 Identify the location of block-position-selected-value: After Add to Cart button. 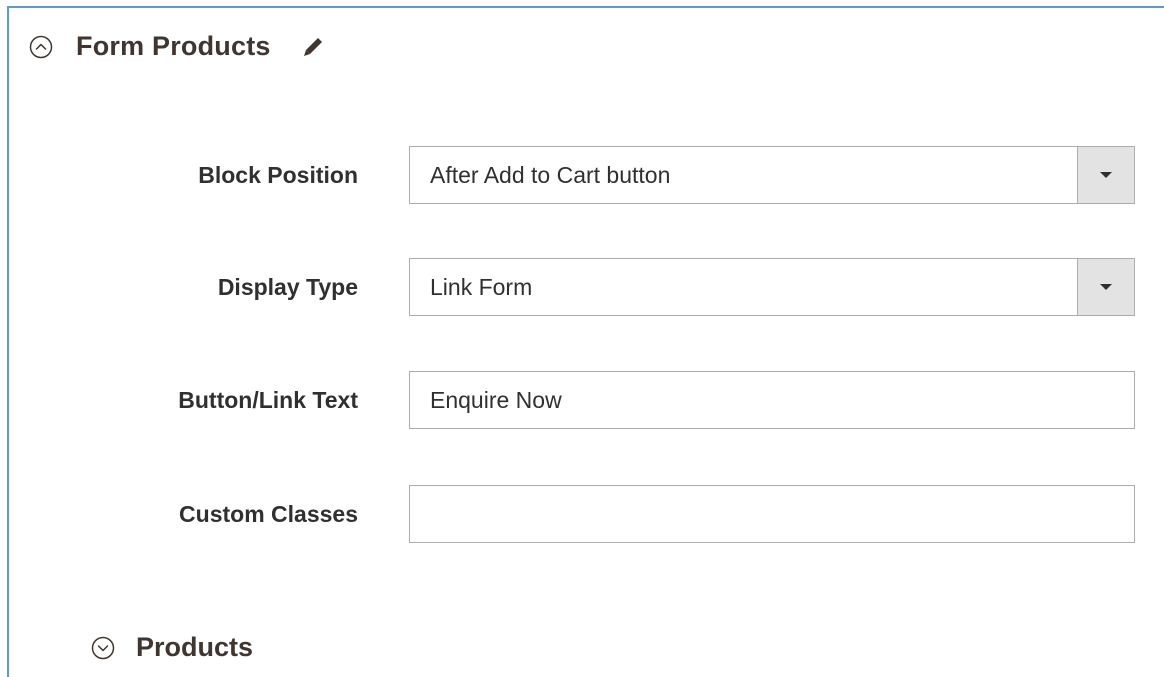
(550, 174).